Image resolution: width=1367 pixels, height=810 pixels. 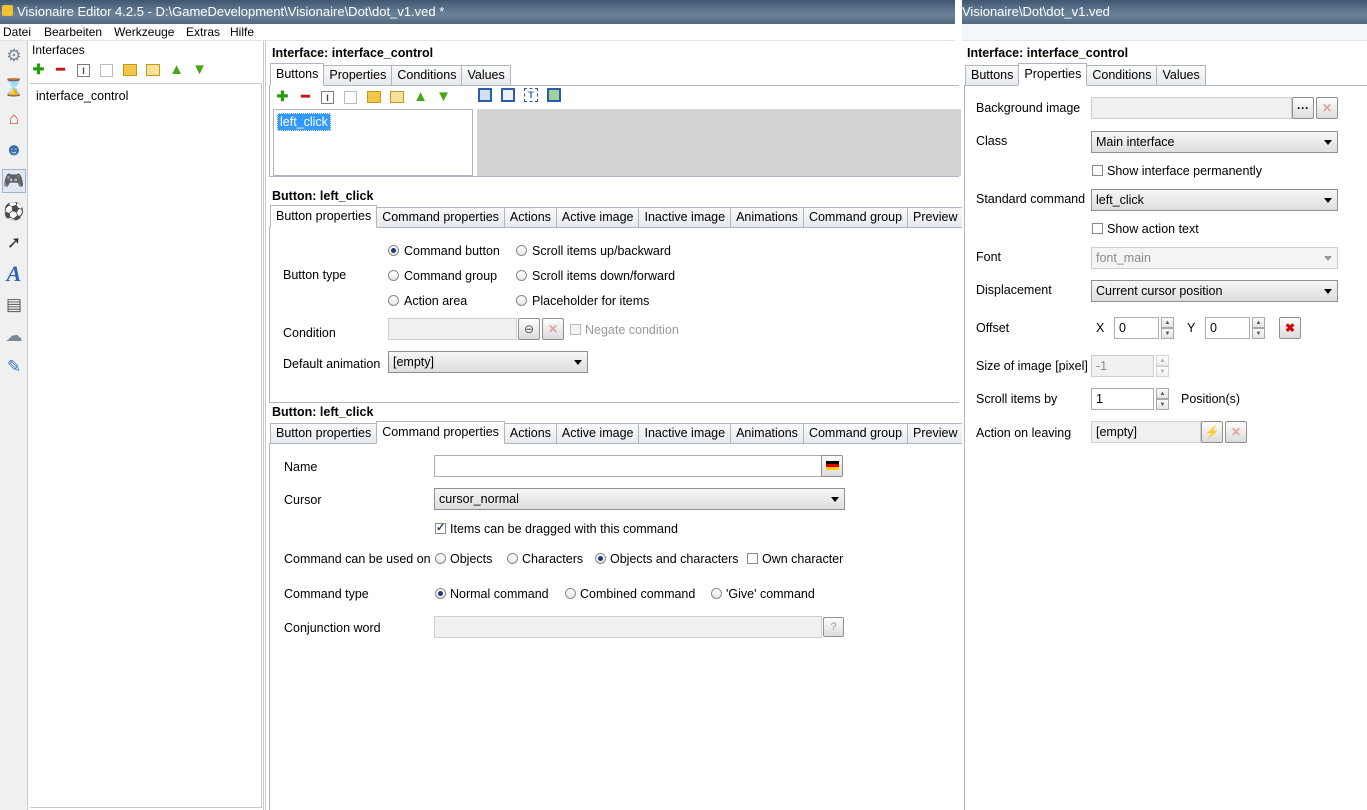 I want to click on copy-button-icon, so click(x=350, y=97).